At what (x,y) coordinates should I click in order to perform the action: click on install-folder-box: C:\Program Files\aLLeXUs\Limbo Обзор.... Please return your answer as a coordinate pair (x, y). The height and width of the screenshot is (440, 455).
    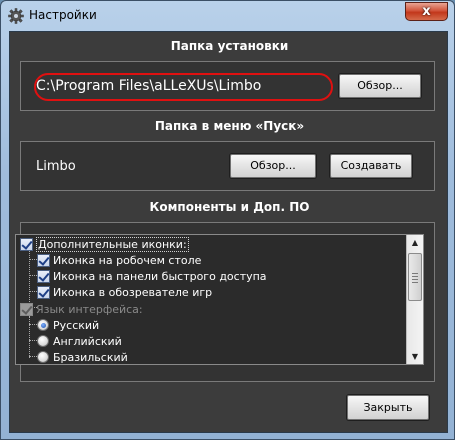
    Looking at the image, I should click on (227, 86).